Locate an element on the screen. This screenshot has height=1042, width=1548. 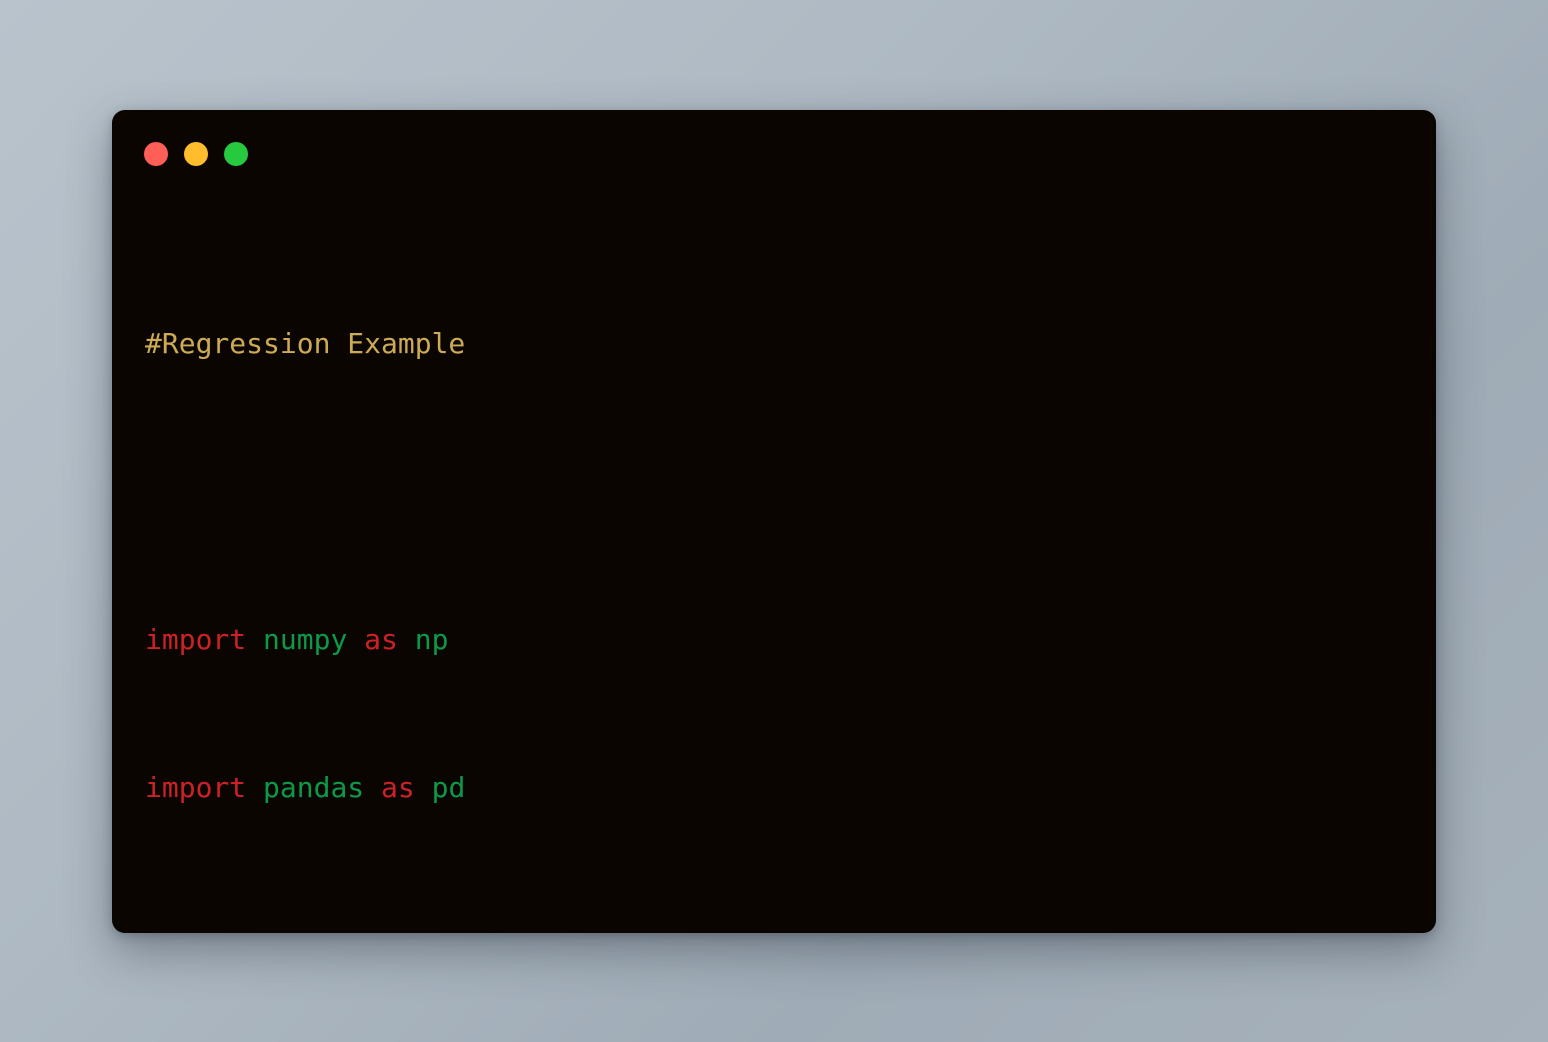
window-controls is located at coordinates (196, 154).